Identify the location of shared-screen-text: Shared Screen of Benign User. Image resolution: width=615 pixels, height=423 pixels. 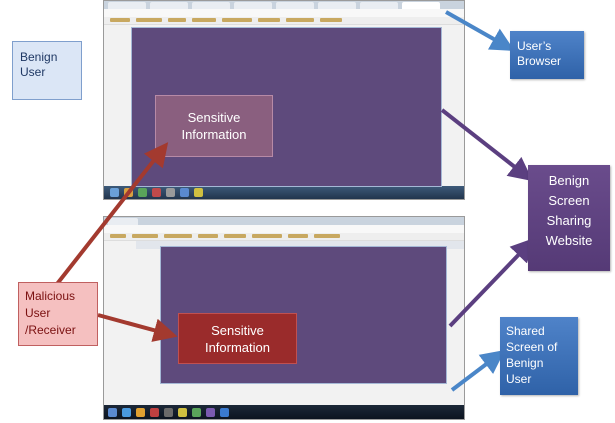
(532, 355).